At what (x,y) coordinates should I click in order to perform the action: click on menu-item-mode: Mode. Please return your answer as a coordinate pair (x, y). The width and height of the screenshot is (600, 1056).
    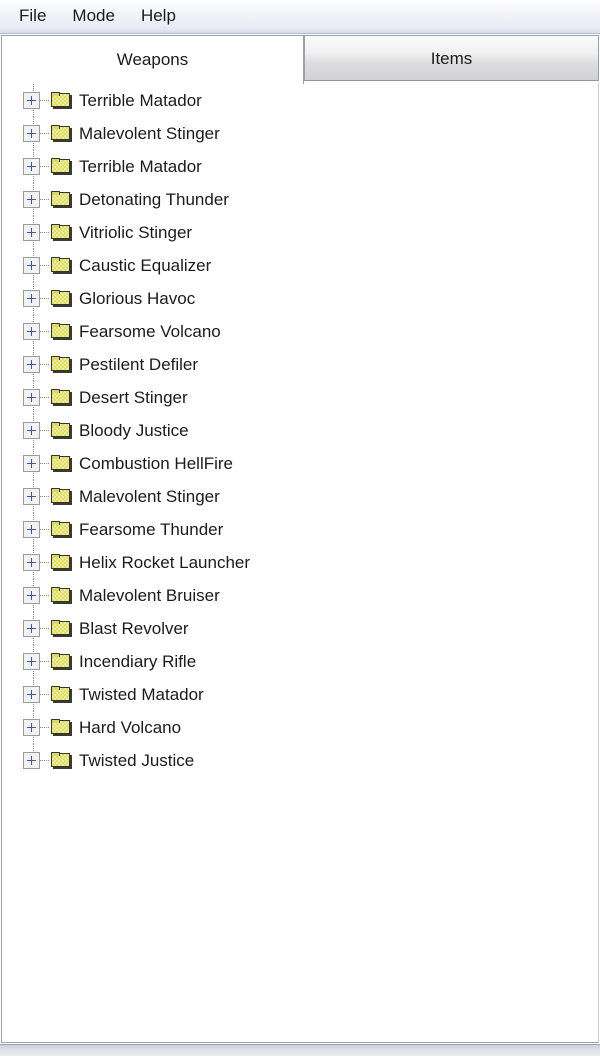
    Looking at the image, I should click on (93, 16).